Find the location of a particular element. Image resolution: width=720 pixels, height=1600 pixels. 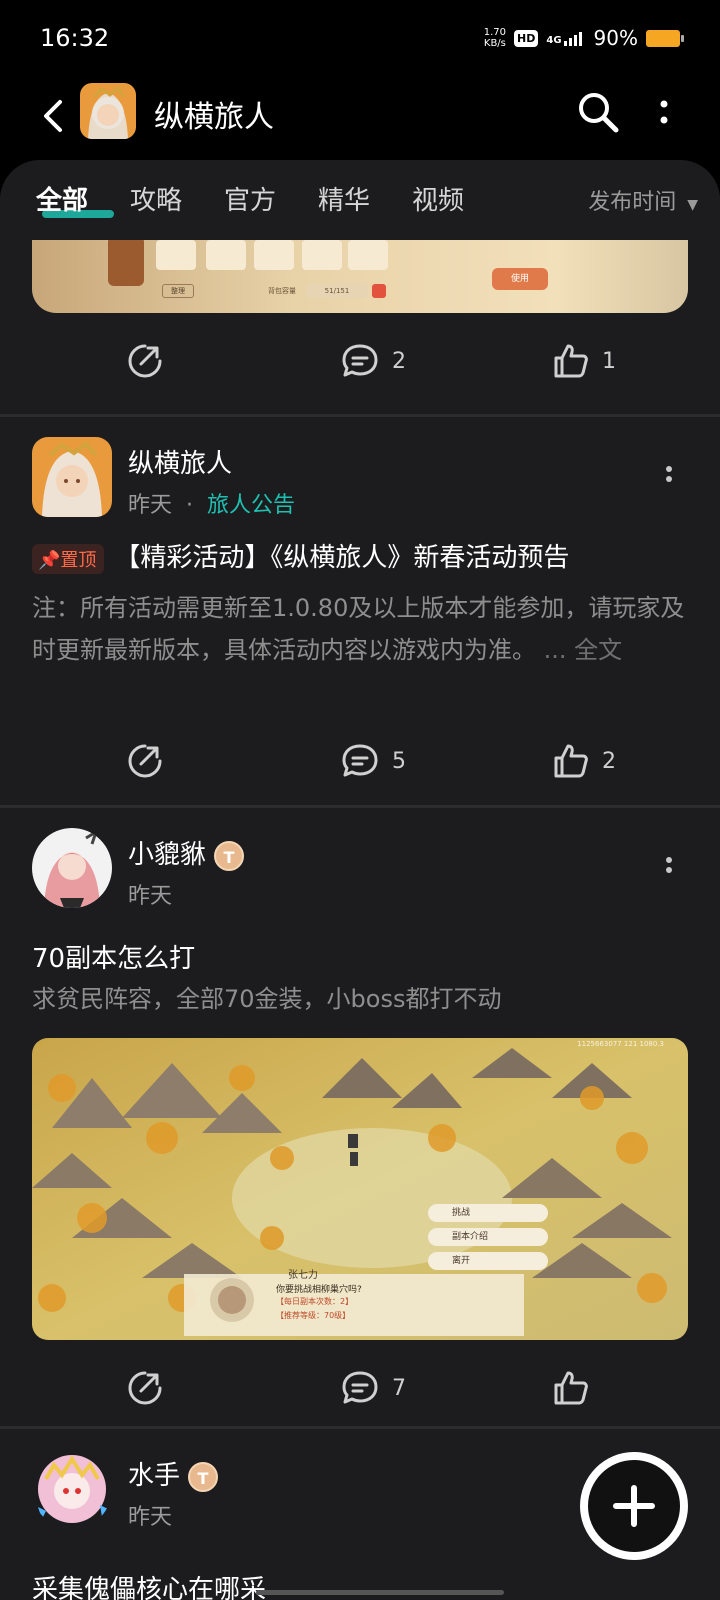

battery-percent: 90% is located at coordinates (615, 38).